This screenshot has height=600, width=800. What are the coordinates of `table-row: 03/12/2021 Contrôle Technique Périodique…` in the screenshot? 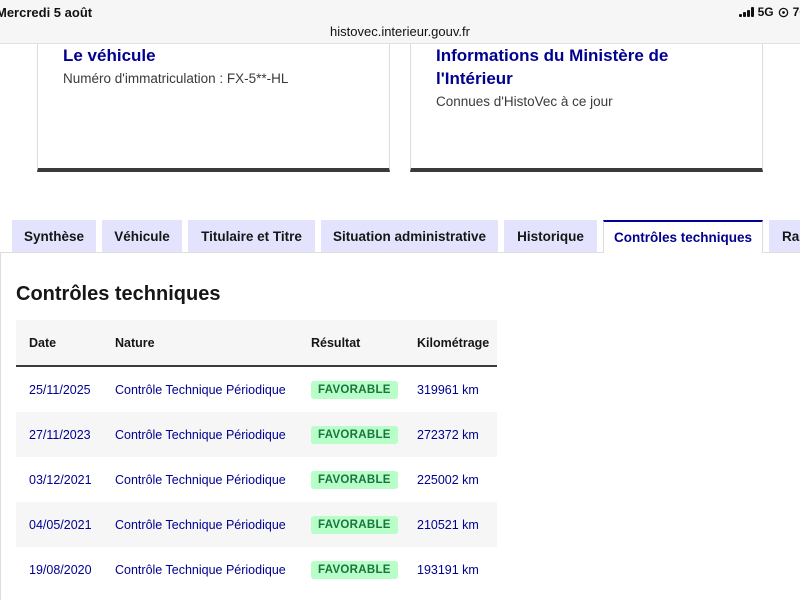 It's located at (256, 479).